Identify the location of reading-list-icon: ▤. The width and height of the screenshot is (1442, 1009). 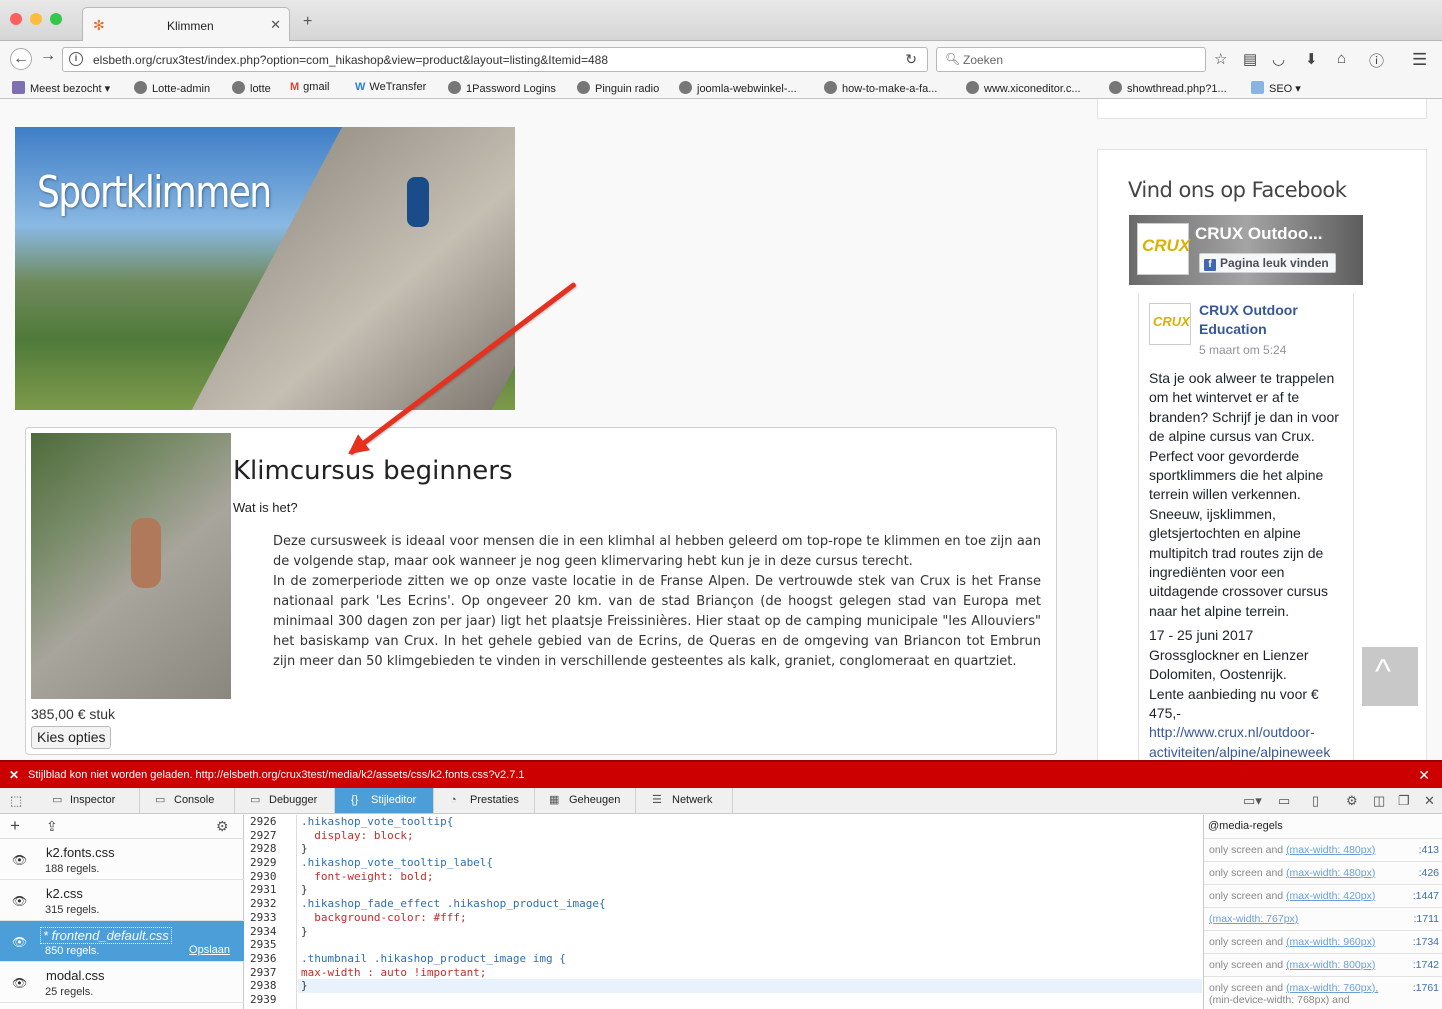
(1250, 59).